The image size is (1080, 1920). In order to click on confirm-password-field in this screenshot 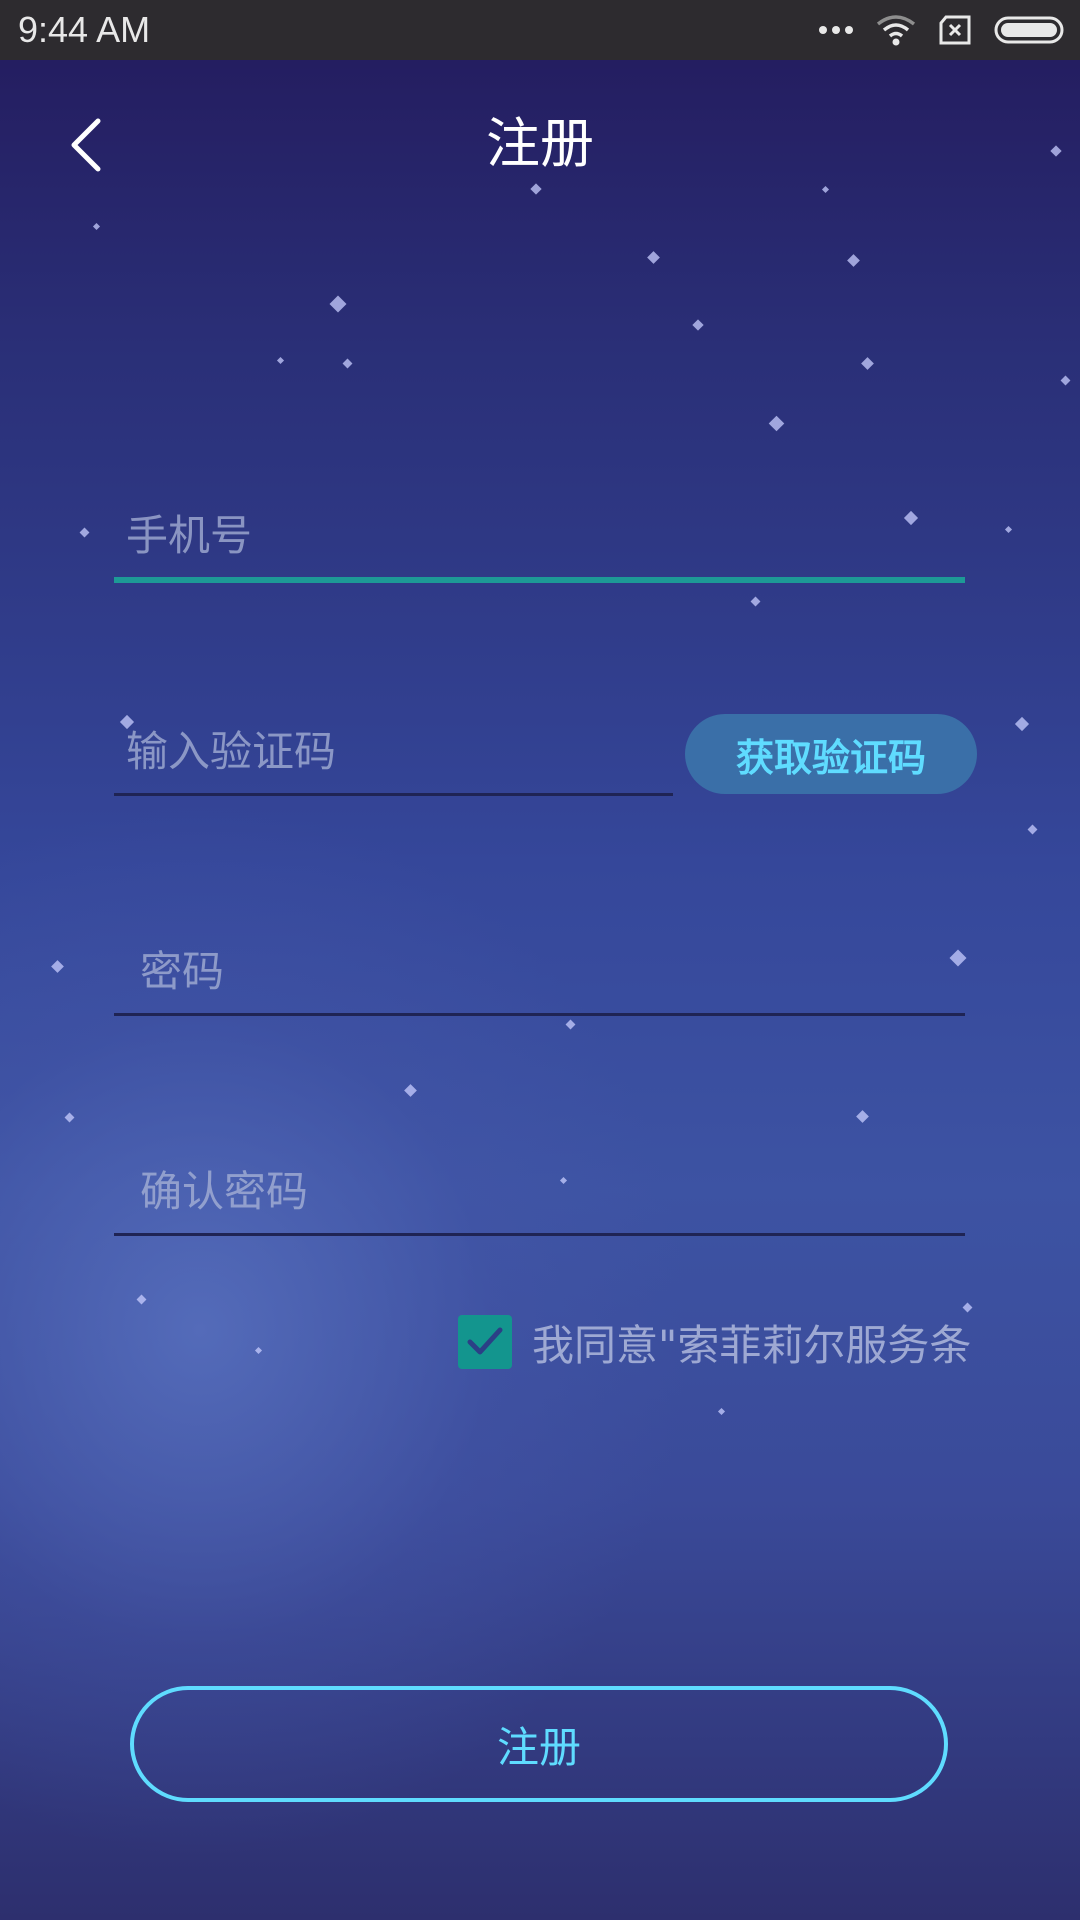, I will do `click(539, 1194)`.